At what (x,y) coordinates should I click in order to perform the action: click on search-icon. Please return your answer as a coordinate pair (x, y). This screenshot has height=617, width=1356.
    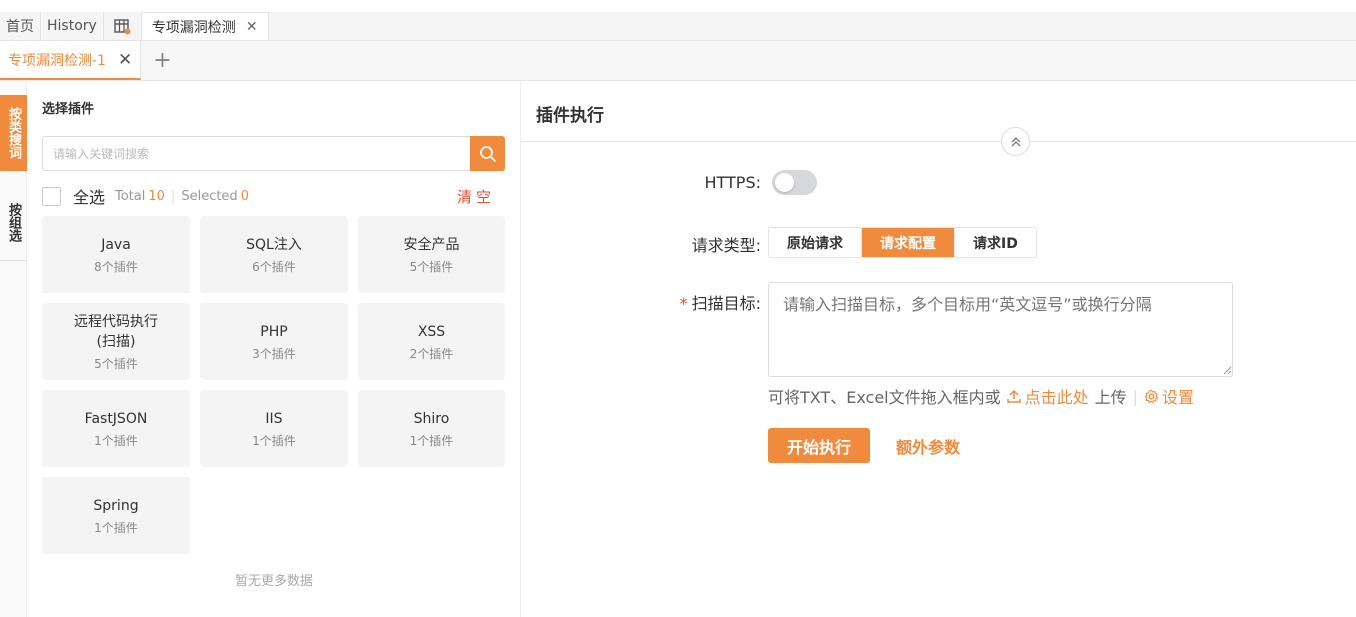
    Looking at the image, I should click on (487, 153).